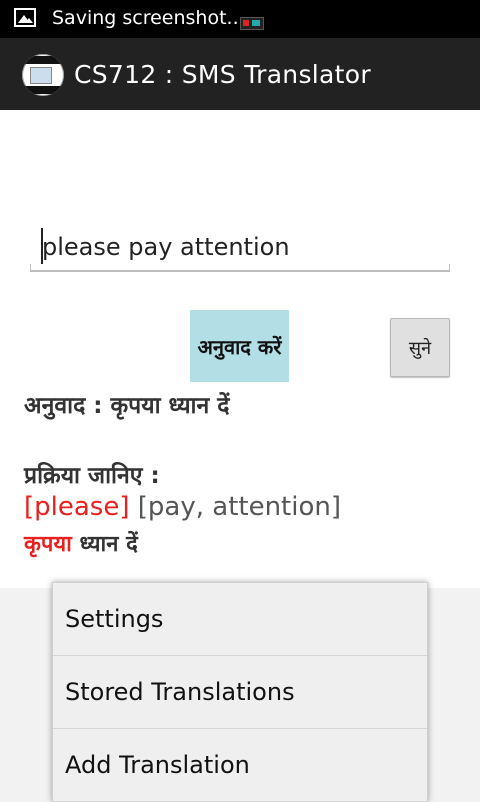  I want to click on app-icon, so click(43, 75).